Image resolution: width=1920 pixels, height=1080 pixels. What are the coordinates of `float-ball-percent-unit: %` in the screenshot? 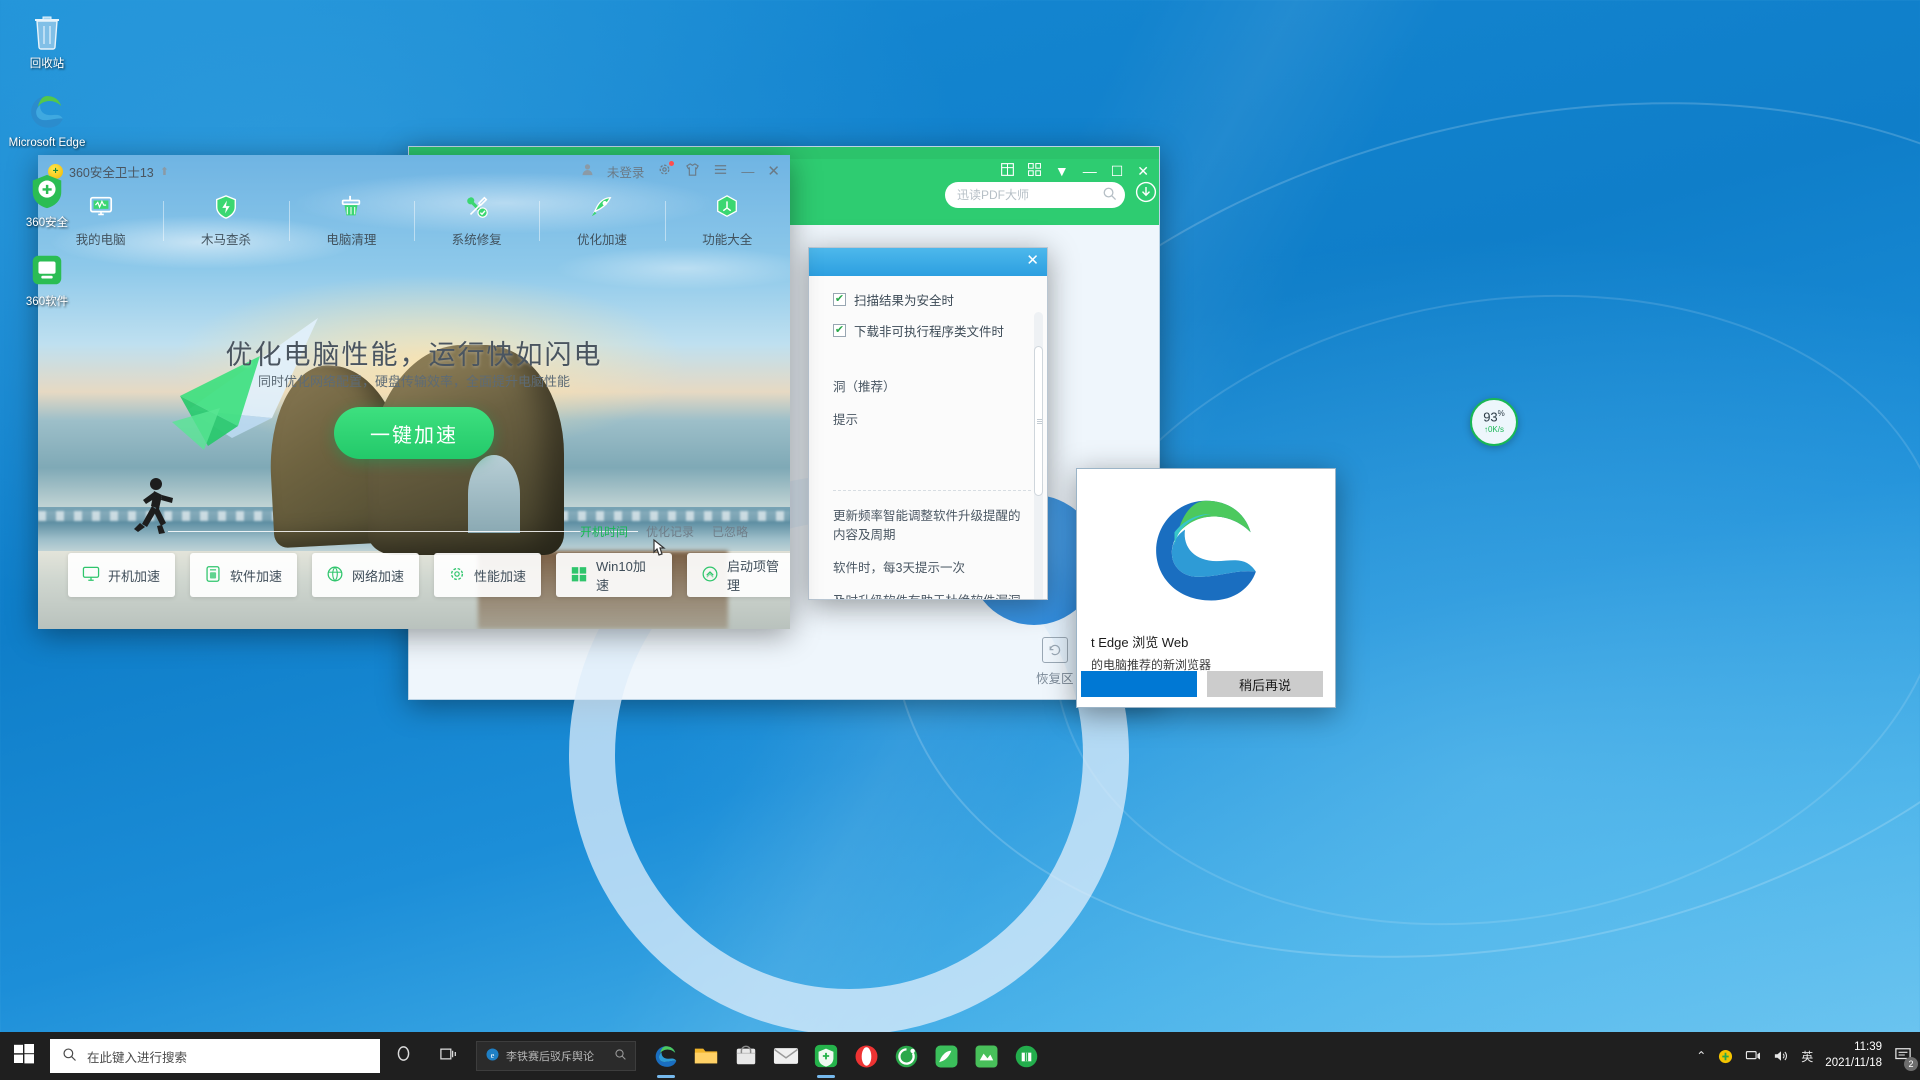 It's located at (1501, 413).